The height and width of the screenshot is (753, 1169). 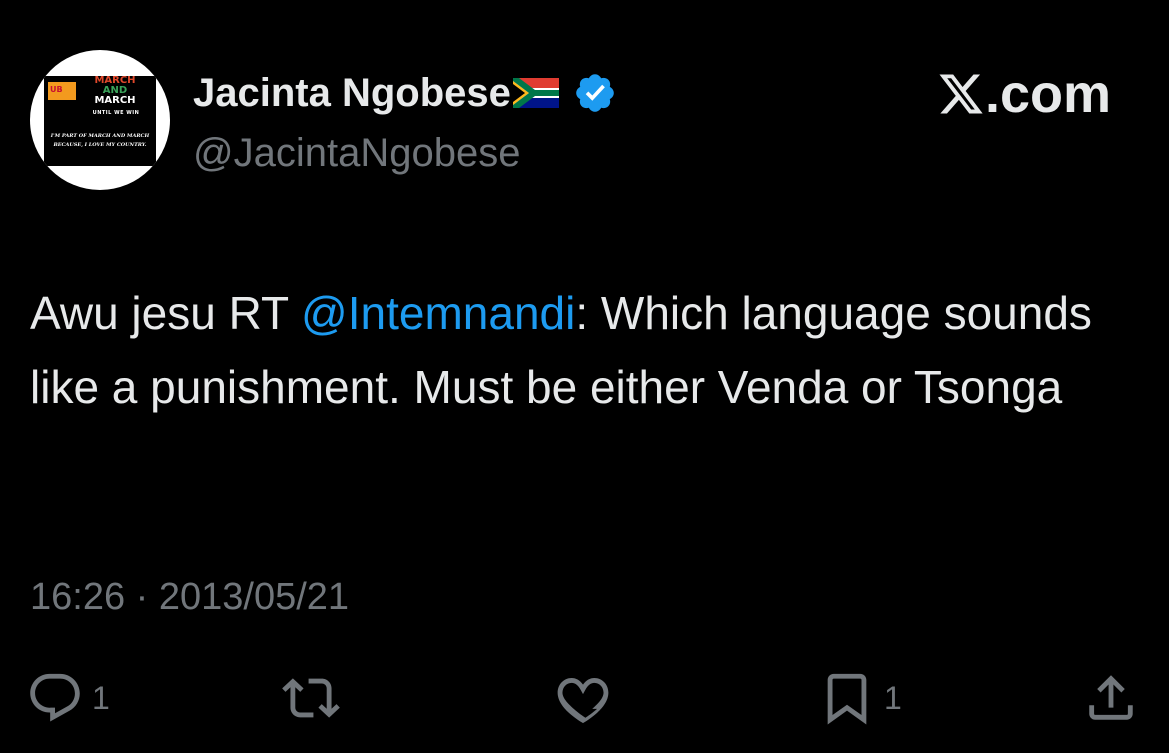 I want to click on reply-icon, so click(x=55, y=697).